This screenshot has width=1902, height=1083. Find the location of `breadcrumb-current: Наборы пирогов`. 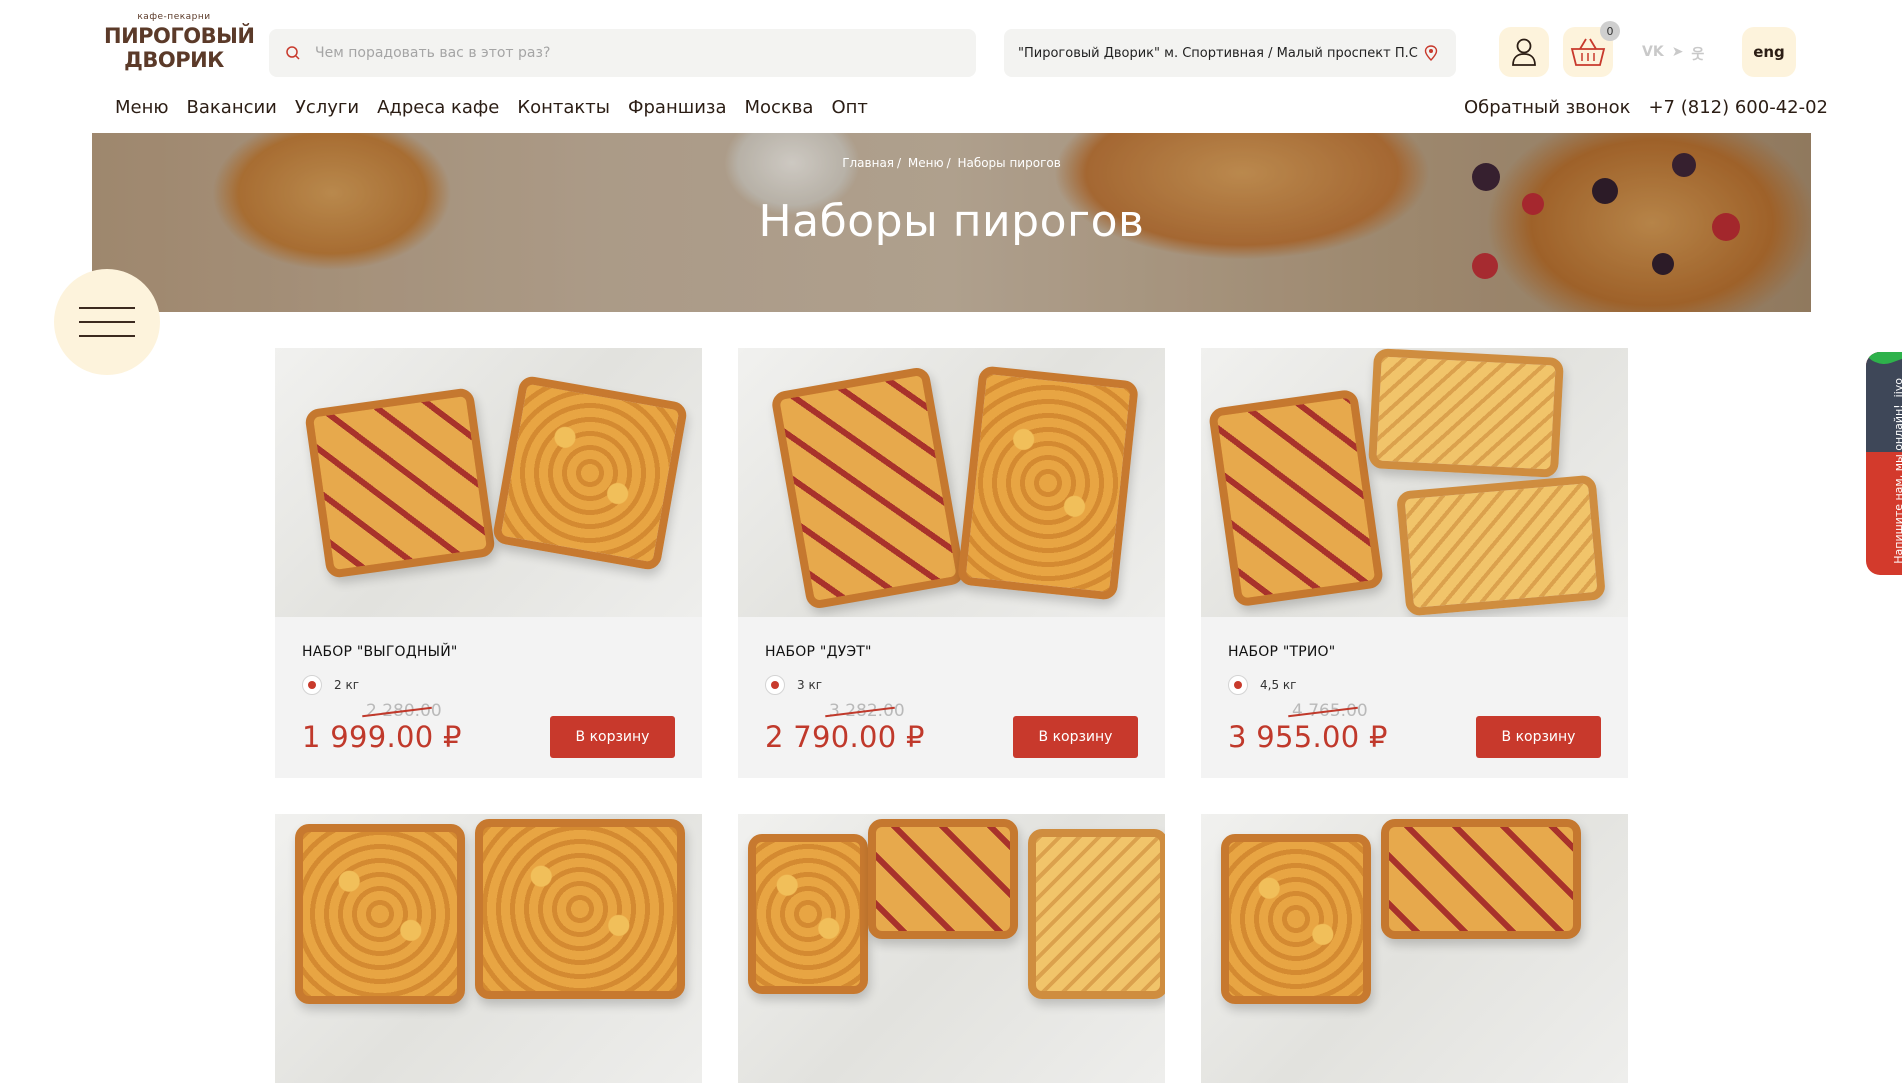

breadcrumb-current: Наборы пирогов is located at coordinates (1009, 163).